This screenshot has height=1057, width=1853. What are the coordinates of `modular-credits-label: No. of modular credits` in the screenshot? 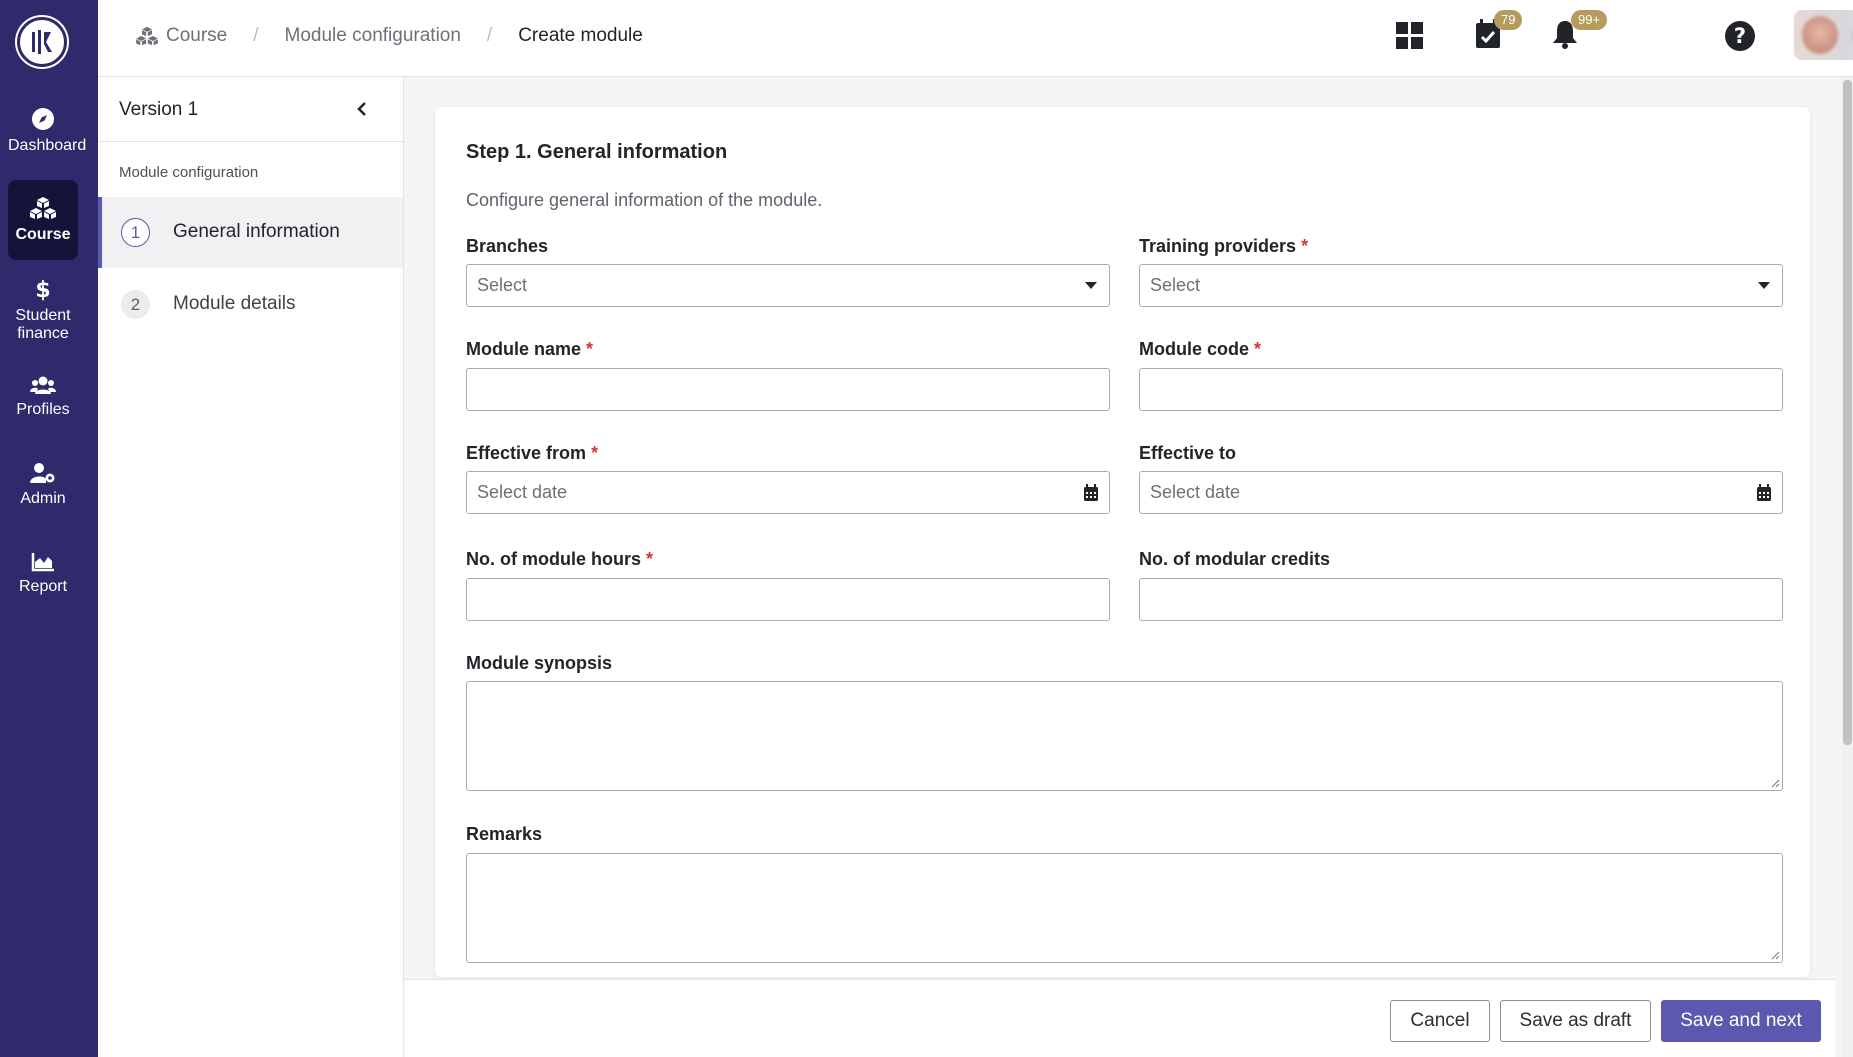 It's located at (1234, 559).